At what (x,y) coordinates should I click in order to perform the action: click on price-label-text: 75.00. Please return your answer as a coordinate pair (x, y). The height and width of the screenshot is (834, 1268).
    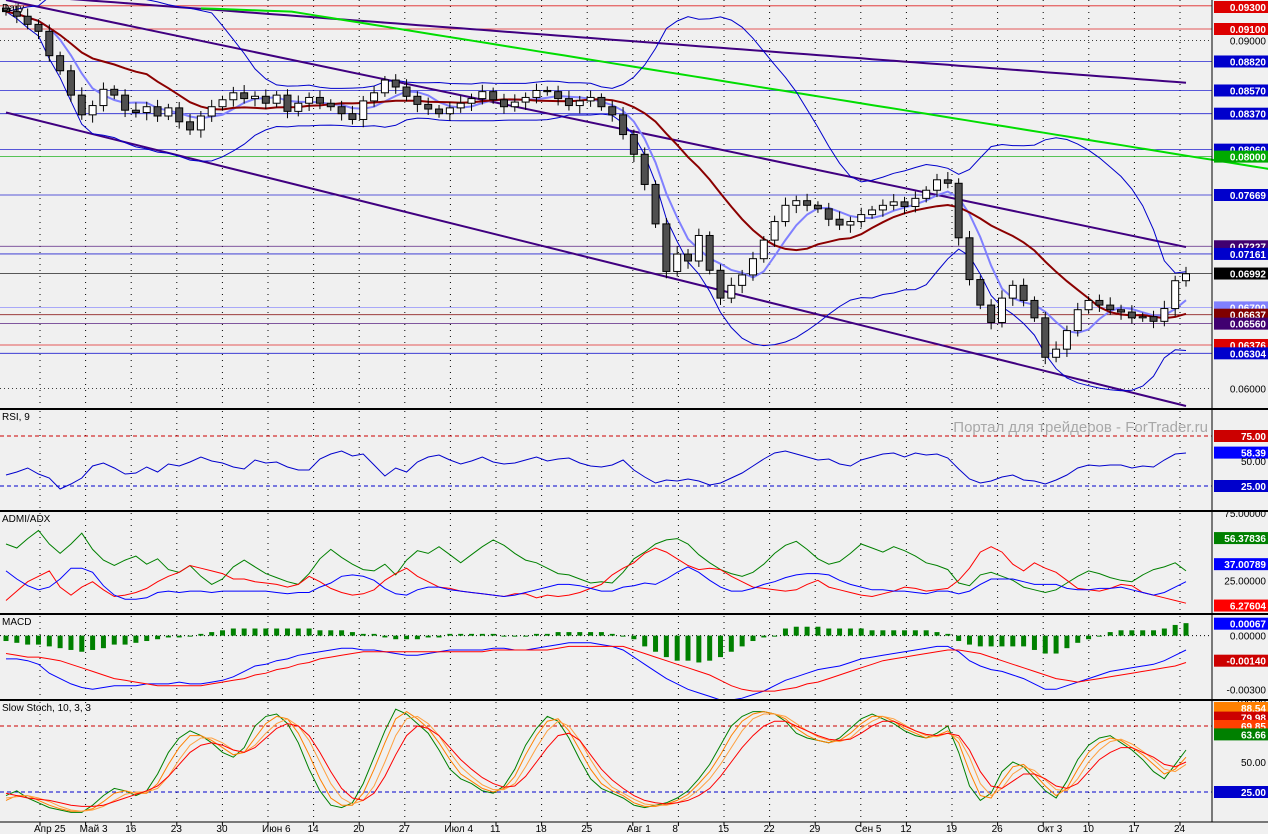
    Looking at the image, I should click on (1253, 437).